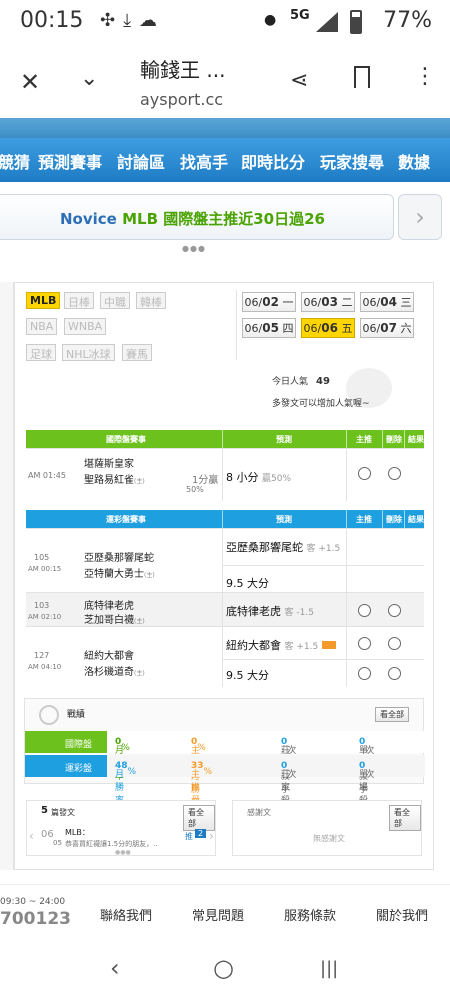 This screenshot has width=450, height=1000. I want to click on promo-banner: Novice MLB 國際盤主推近30日過26, so click(197, 217).